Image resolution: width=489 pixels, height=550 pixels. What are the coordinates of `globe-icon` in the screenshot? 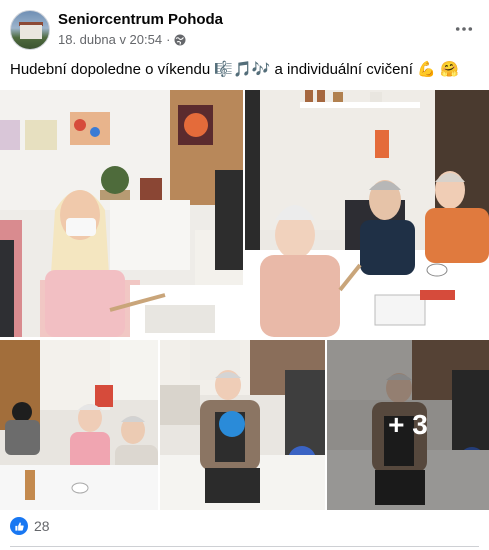 It's located at (180, 40).